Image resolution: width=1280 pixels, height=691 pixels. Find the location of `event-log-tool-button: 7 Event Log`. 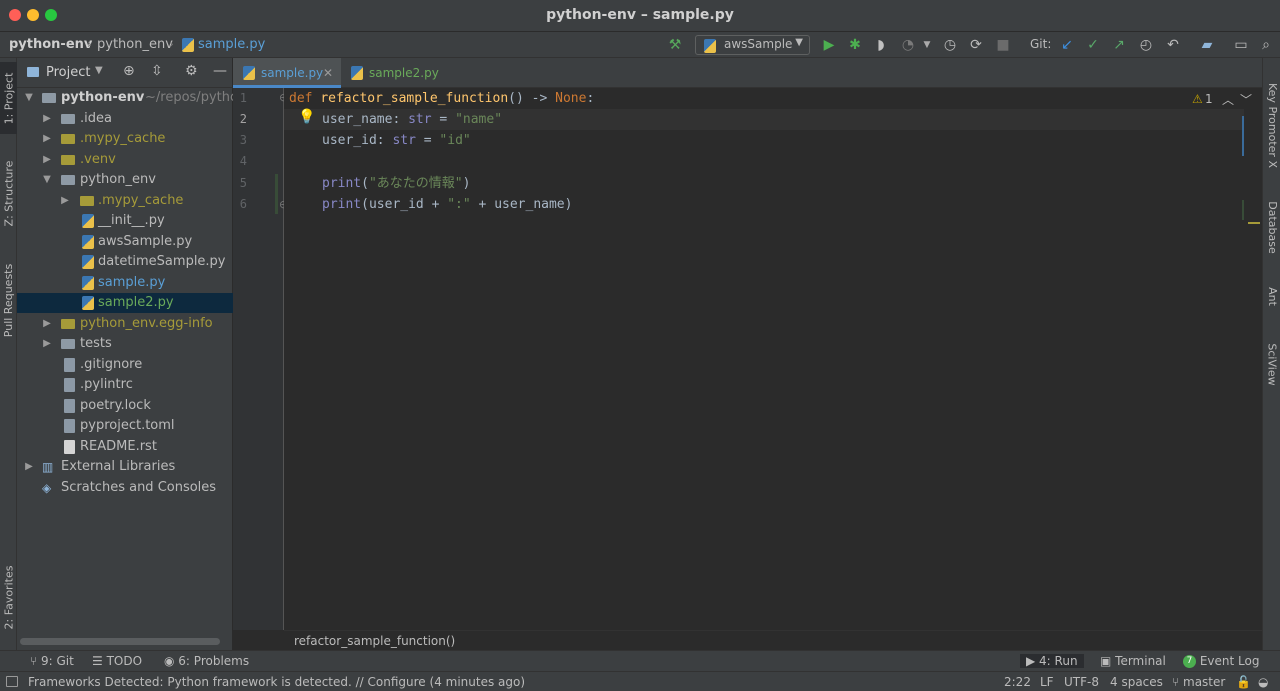

event-log-tool-button: 7 Event Log is located at coordinates (1221, 661).